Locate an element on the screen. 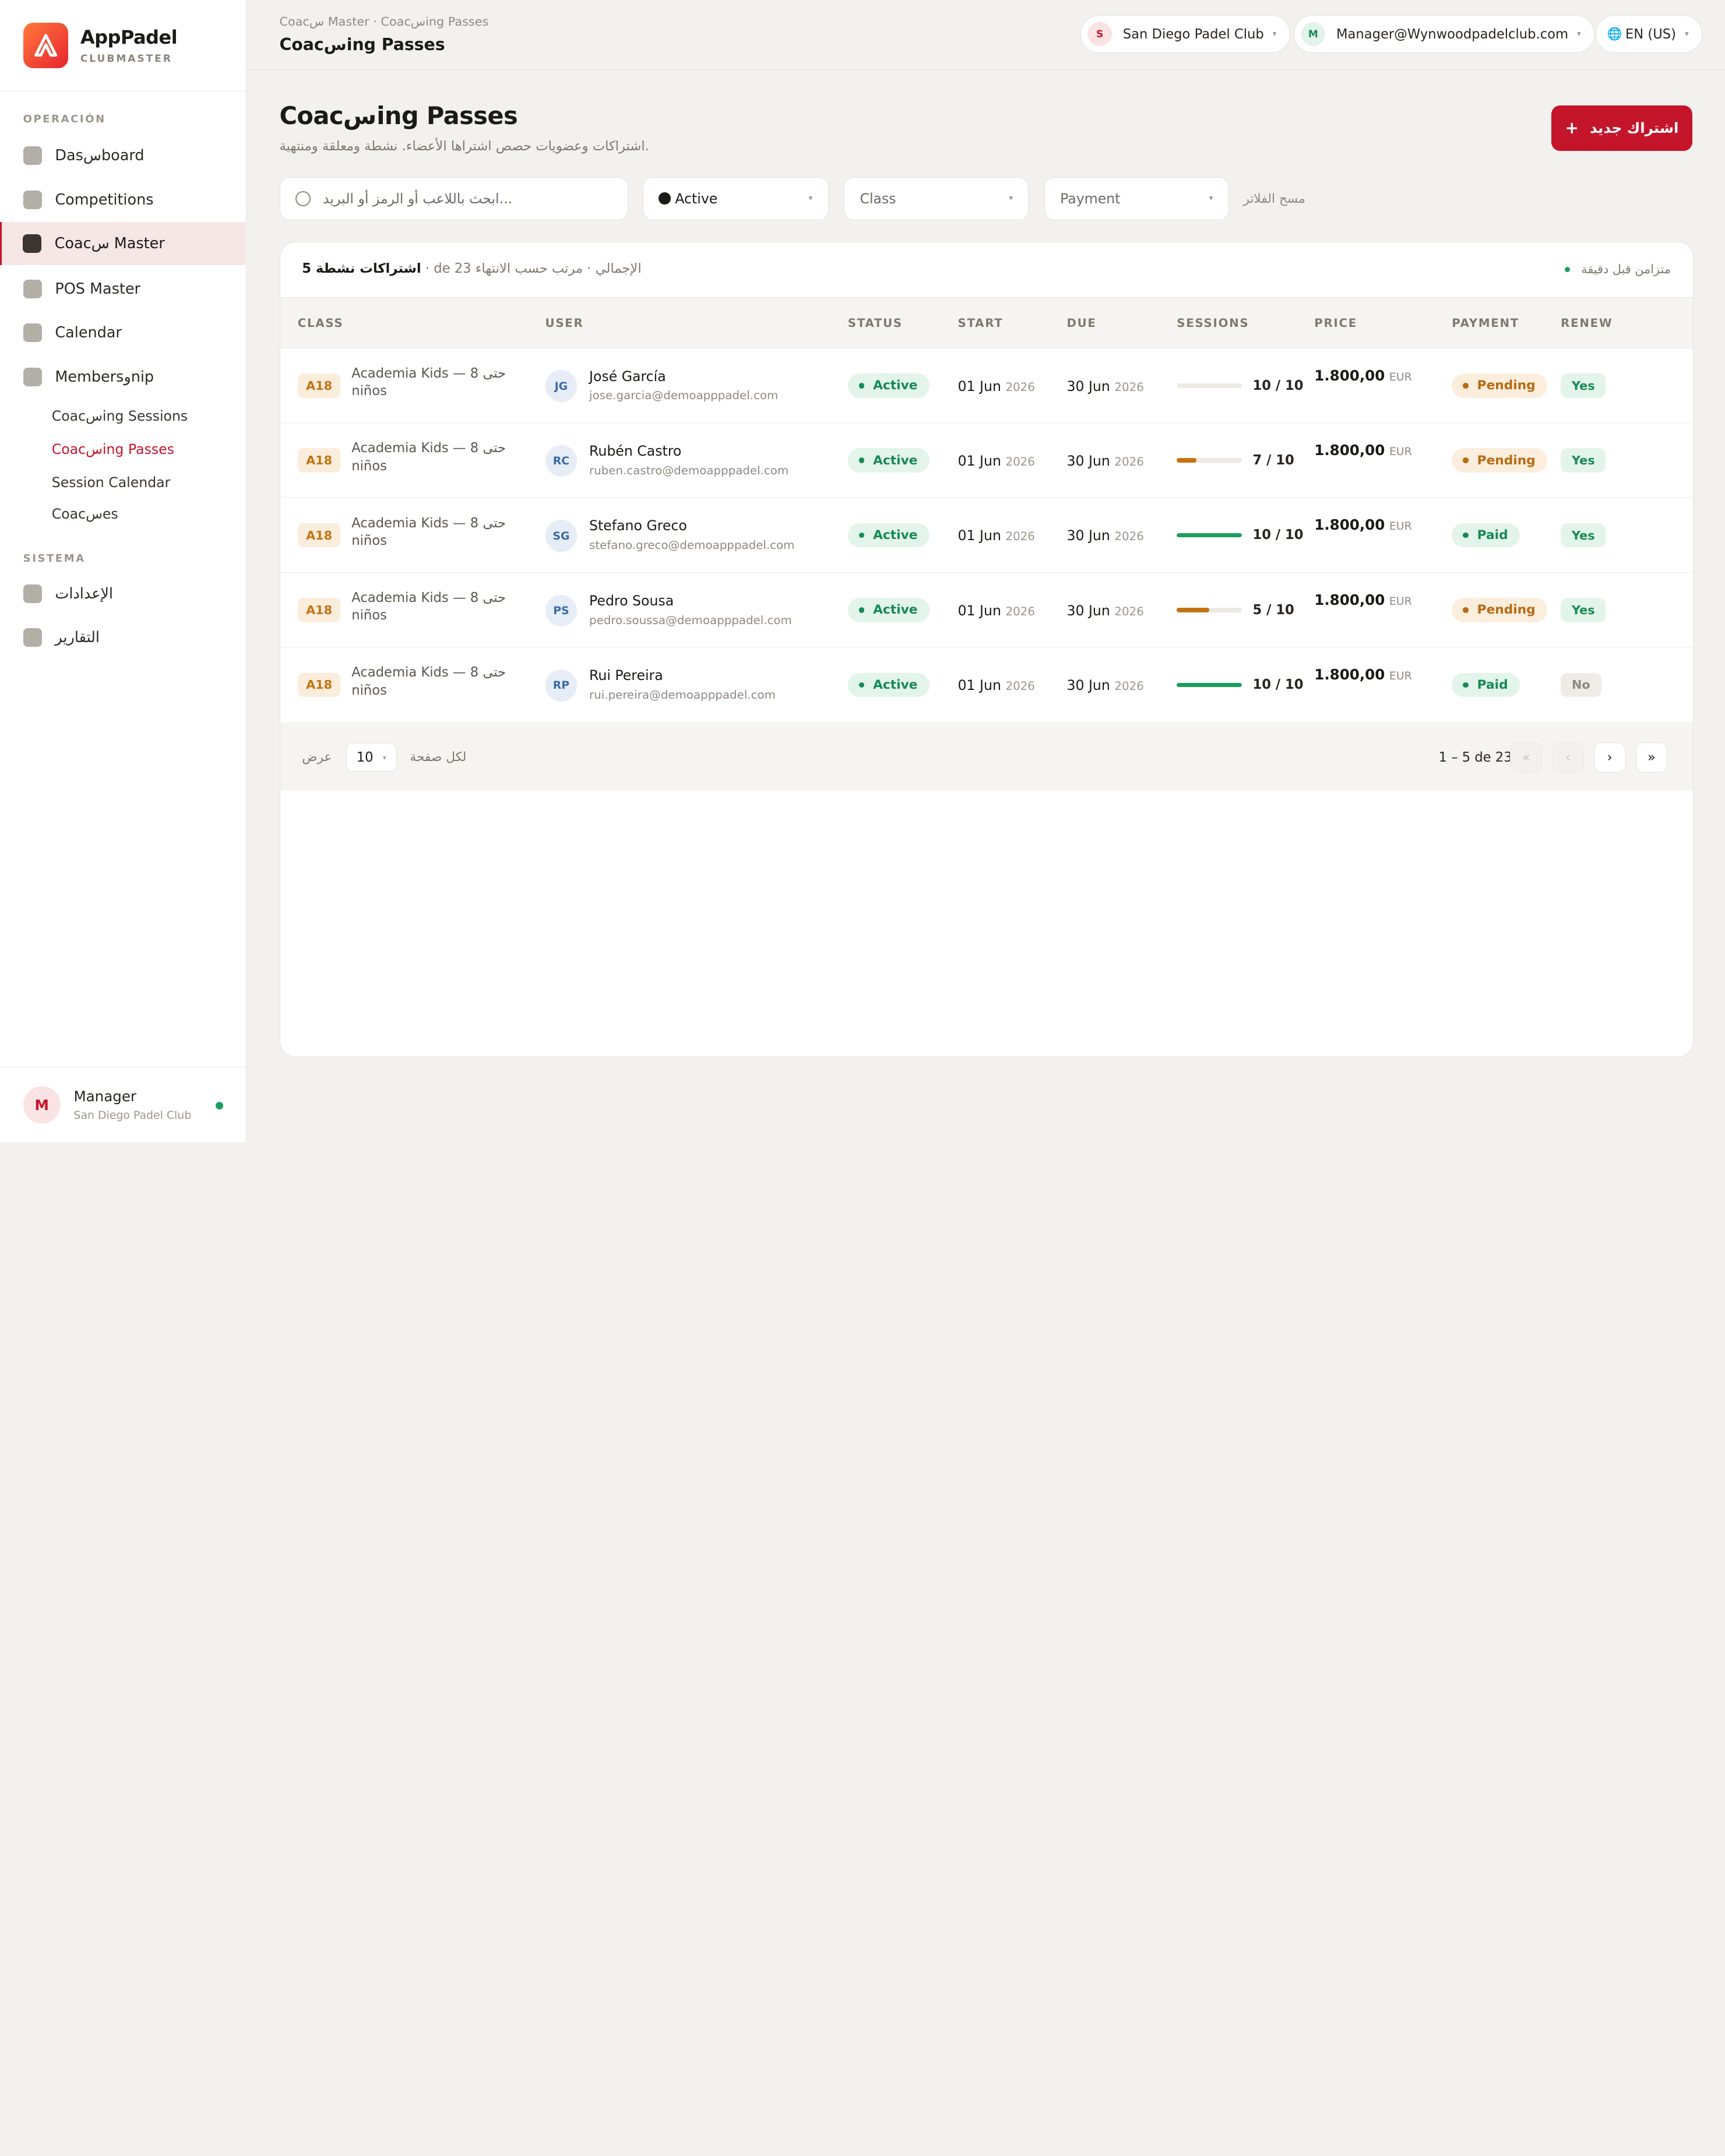 This screenshot has height=2156, width=1725. user-name: José García is located at coordinates (627, 377).